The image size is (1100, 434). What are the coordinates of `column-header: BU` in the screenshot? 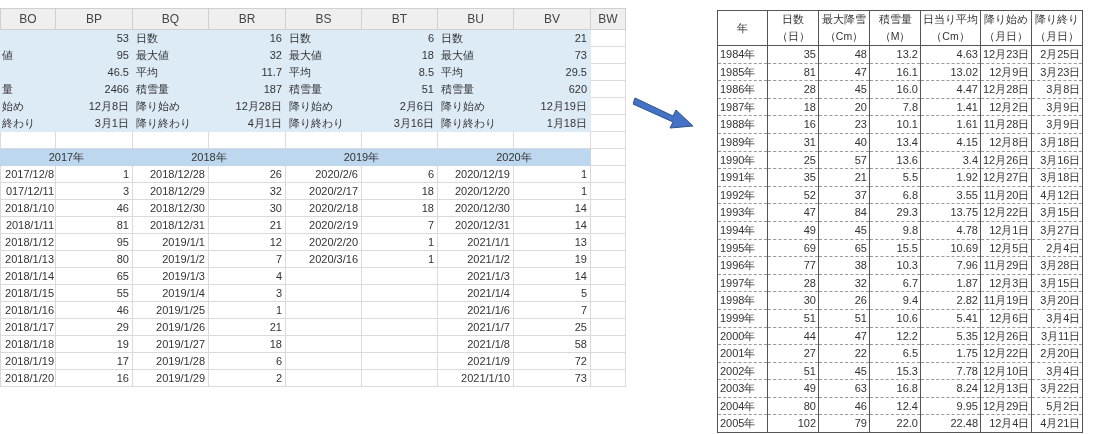 It's located at (475, 19).